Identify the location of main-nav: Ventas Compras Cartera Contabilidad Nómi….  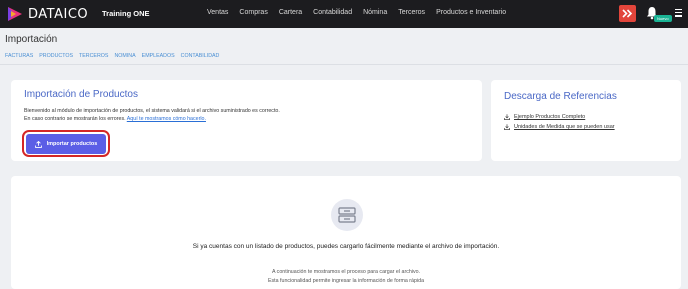
(362, 12).